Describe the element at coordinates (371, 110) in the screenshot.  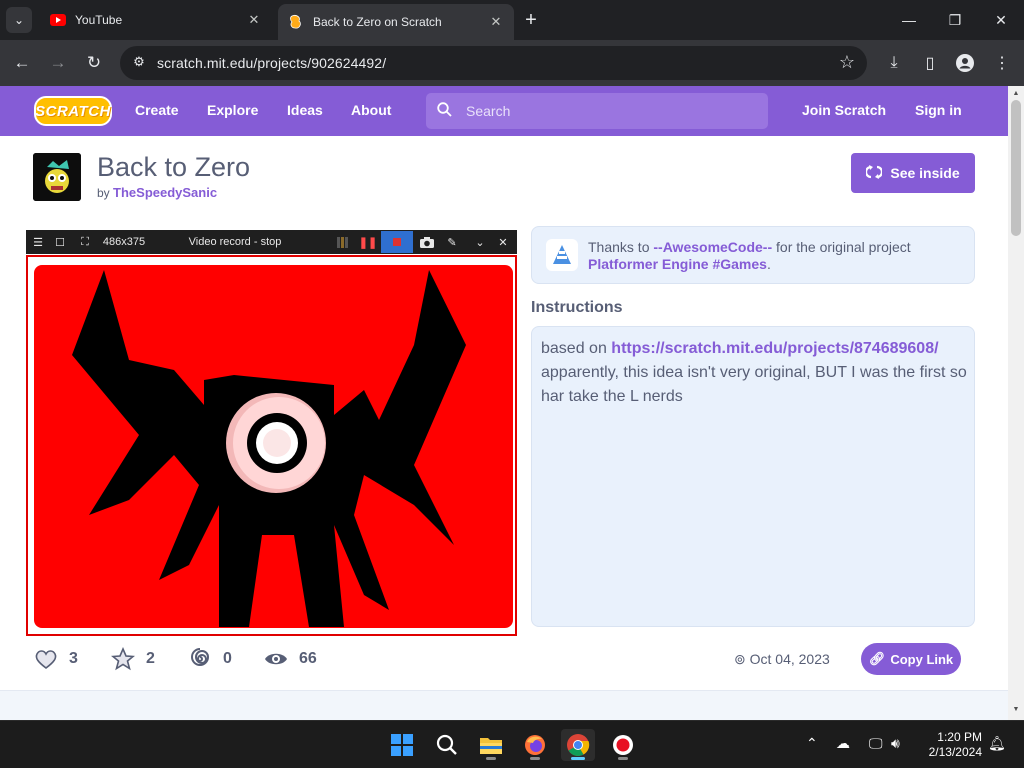
I see `nav-about: About` at that location.